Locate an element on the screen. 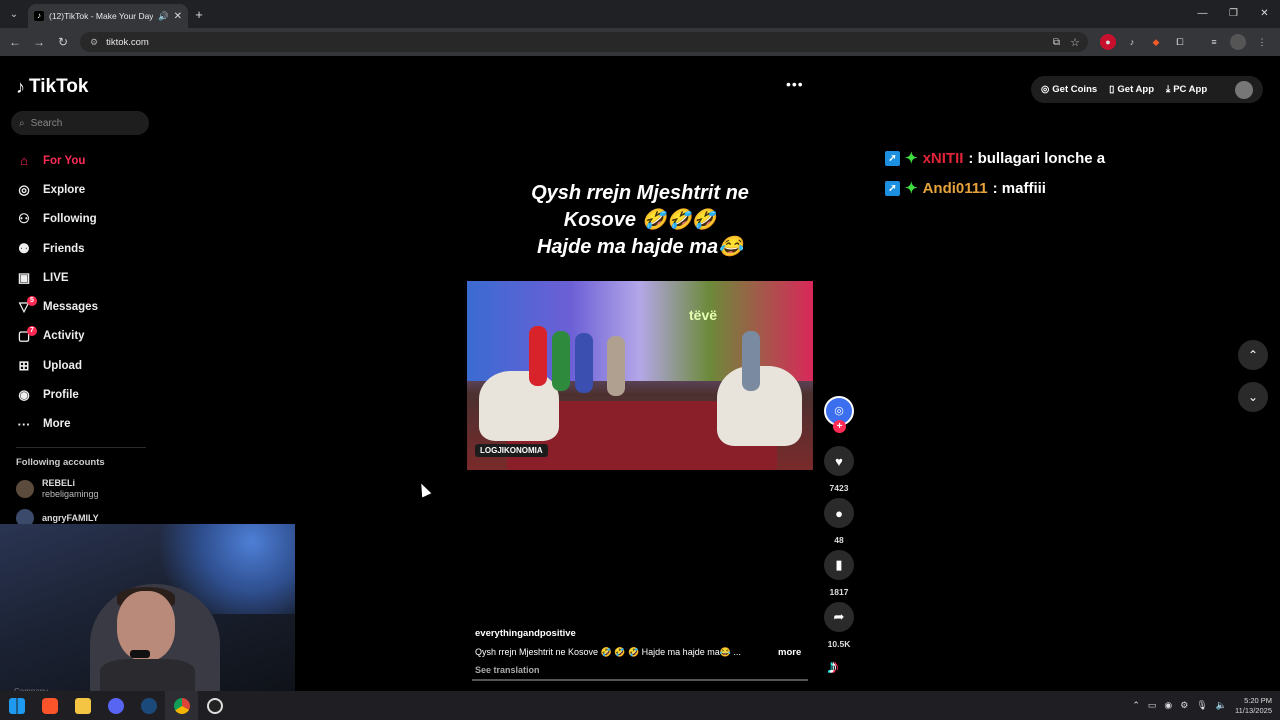 The width and height of the screenshot is (1280, 720). address-bar: ⚙ tiktok.com ⧉ ☆ is located at coordinates (584, 42).